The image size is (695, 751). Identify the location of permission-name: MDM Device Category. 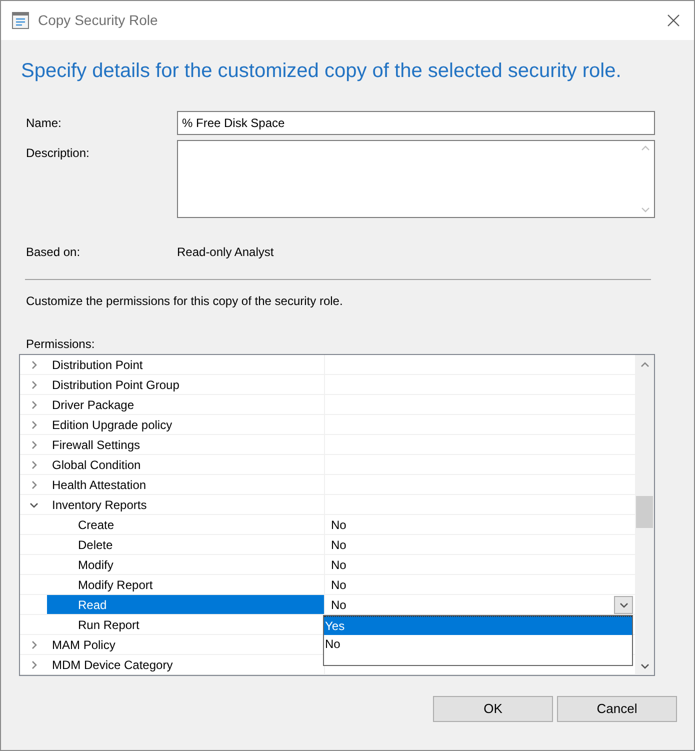
(186, 664).